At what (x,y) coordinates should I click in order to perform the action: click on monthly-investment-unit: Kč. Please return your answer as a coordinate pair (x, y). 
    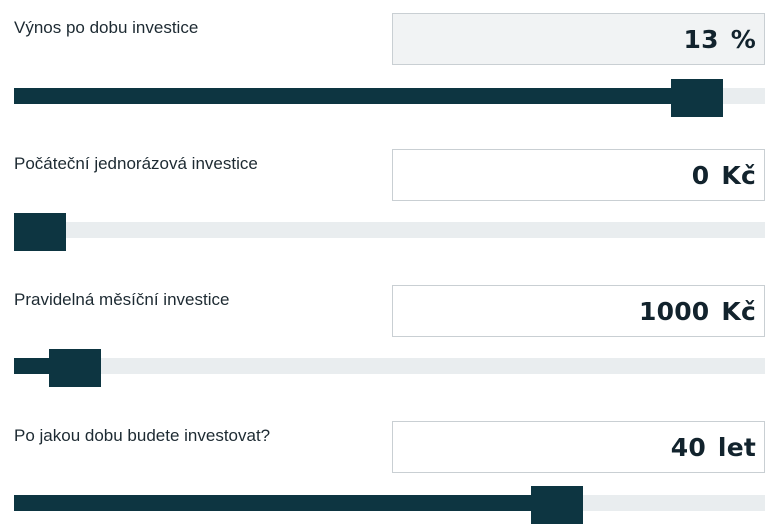
    Looking at the image, I should click on (738, 311).